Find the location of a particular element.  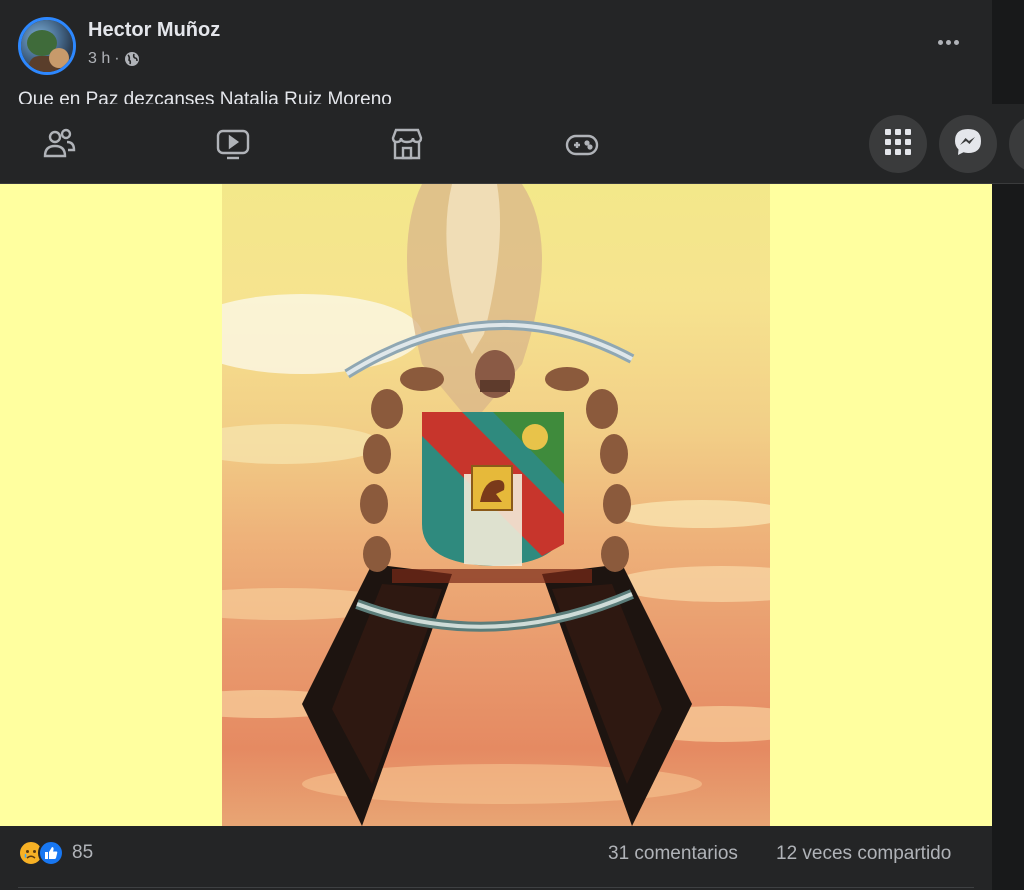

post-caption: Que en Paz dezcanses Natalia Ruiz Moreno is located at coordinates (205, 96).